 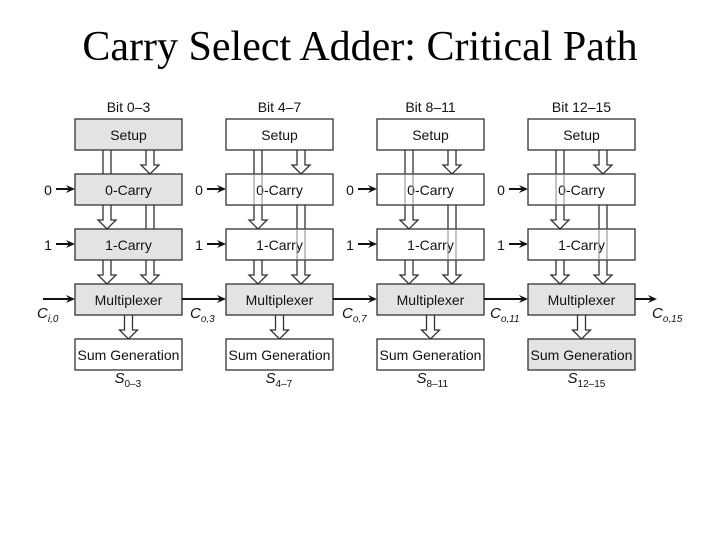 What do you see at coordinates (587, 380) in the screenshot?
I see `sum-output-label: S12–15` at bounding box center [587, 380].